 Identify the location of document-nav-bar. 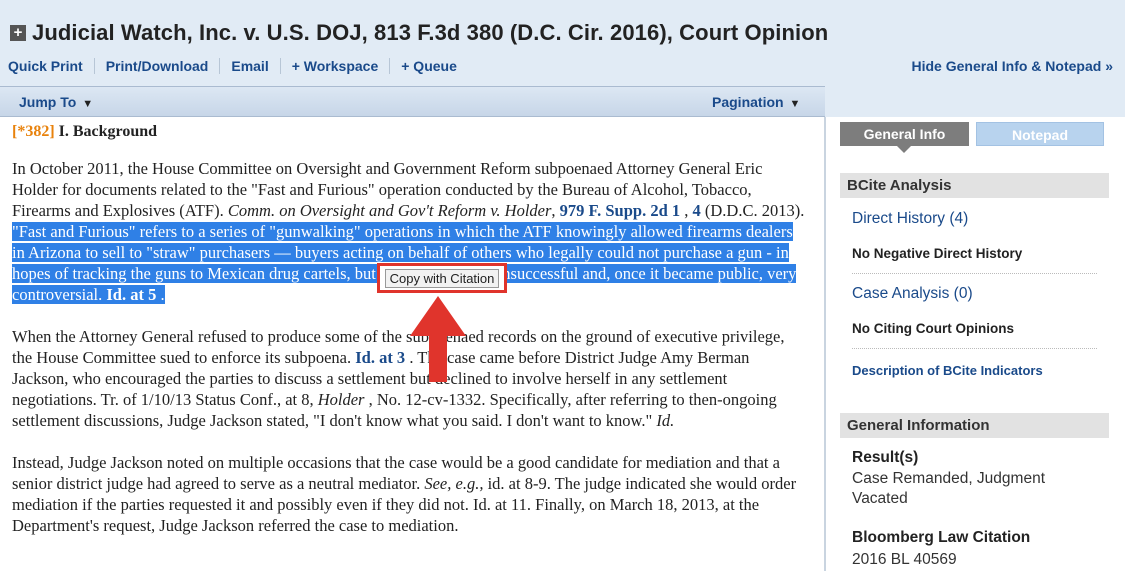
(412, 101).